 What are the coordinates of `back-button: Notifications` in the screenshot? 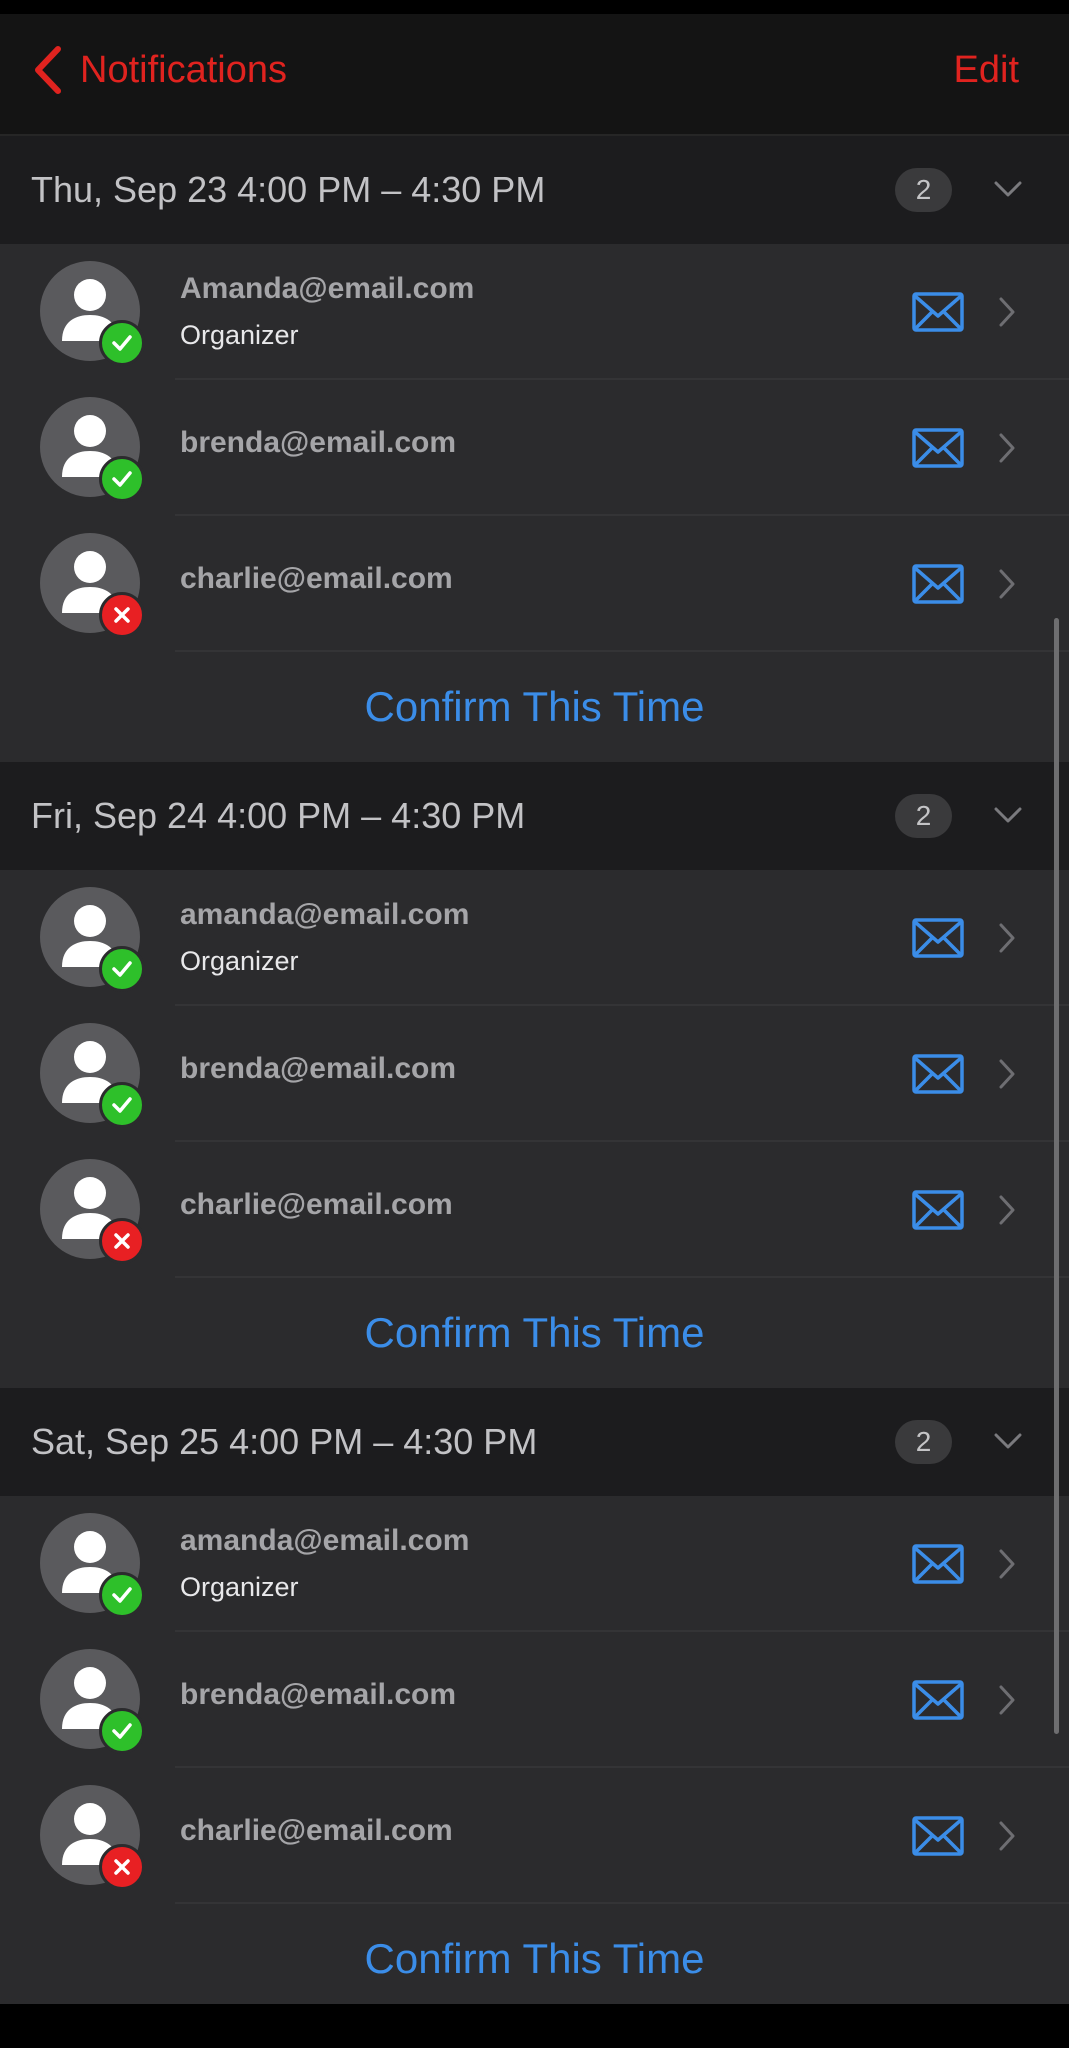 It's located at (158, 70).